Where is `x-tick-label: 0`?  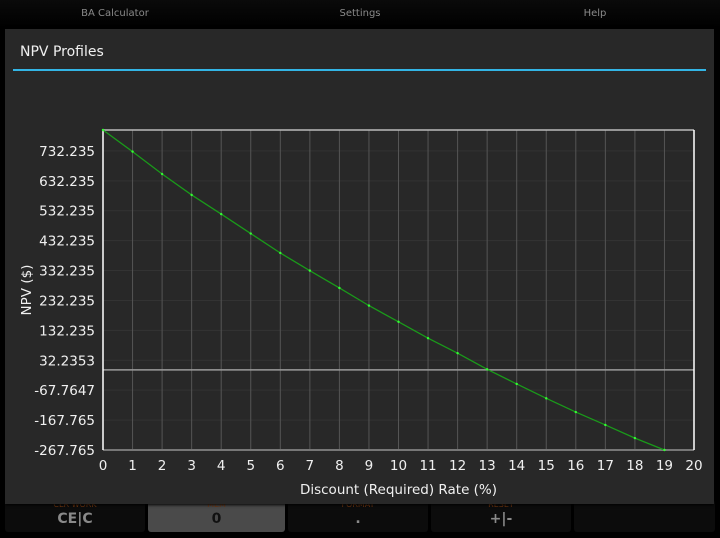 x-tick-label: 0 is located at coordinates (103, 466).